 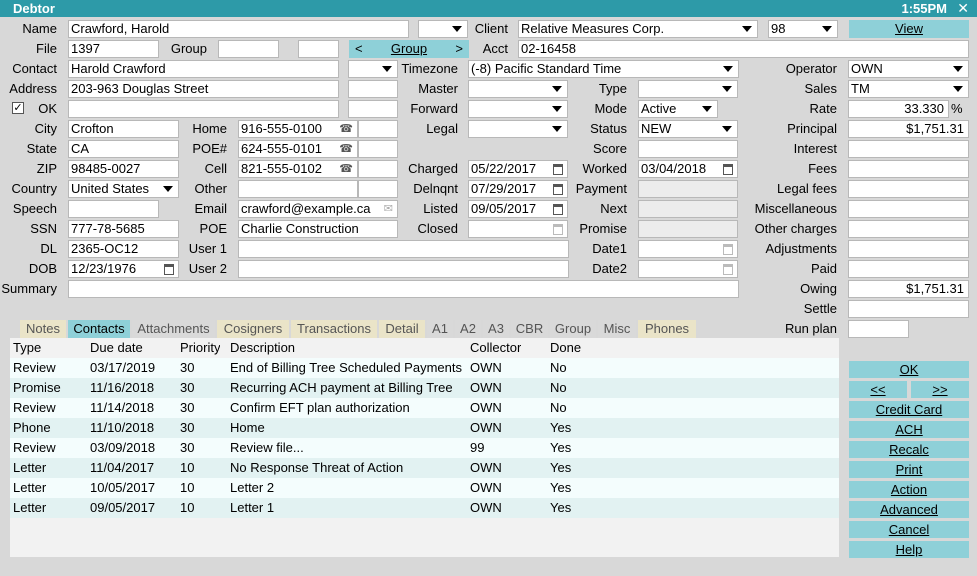 I want to click on column-header-priority: Priority, so click(x=200, y=348).